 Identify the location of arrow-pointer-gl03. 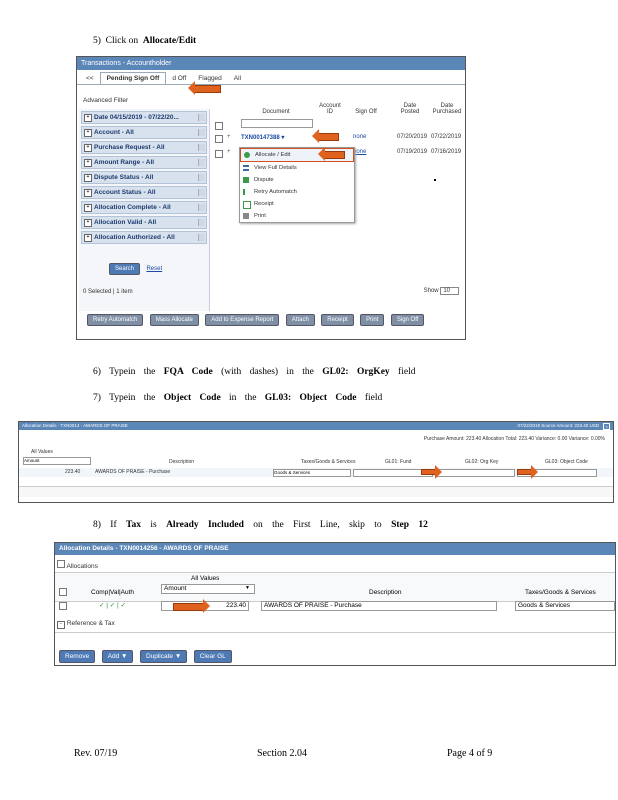
(527, 472).